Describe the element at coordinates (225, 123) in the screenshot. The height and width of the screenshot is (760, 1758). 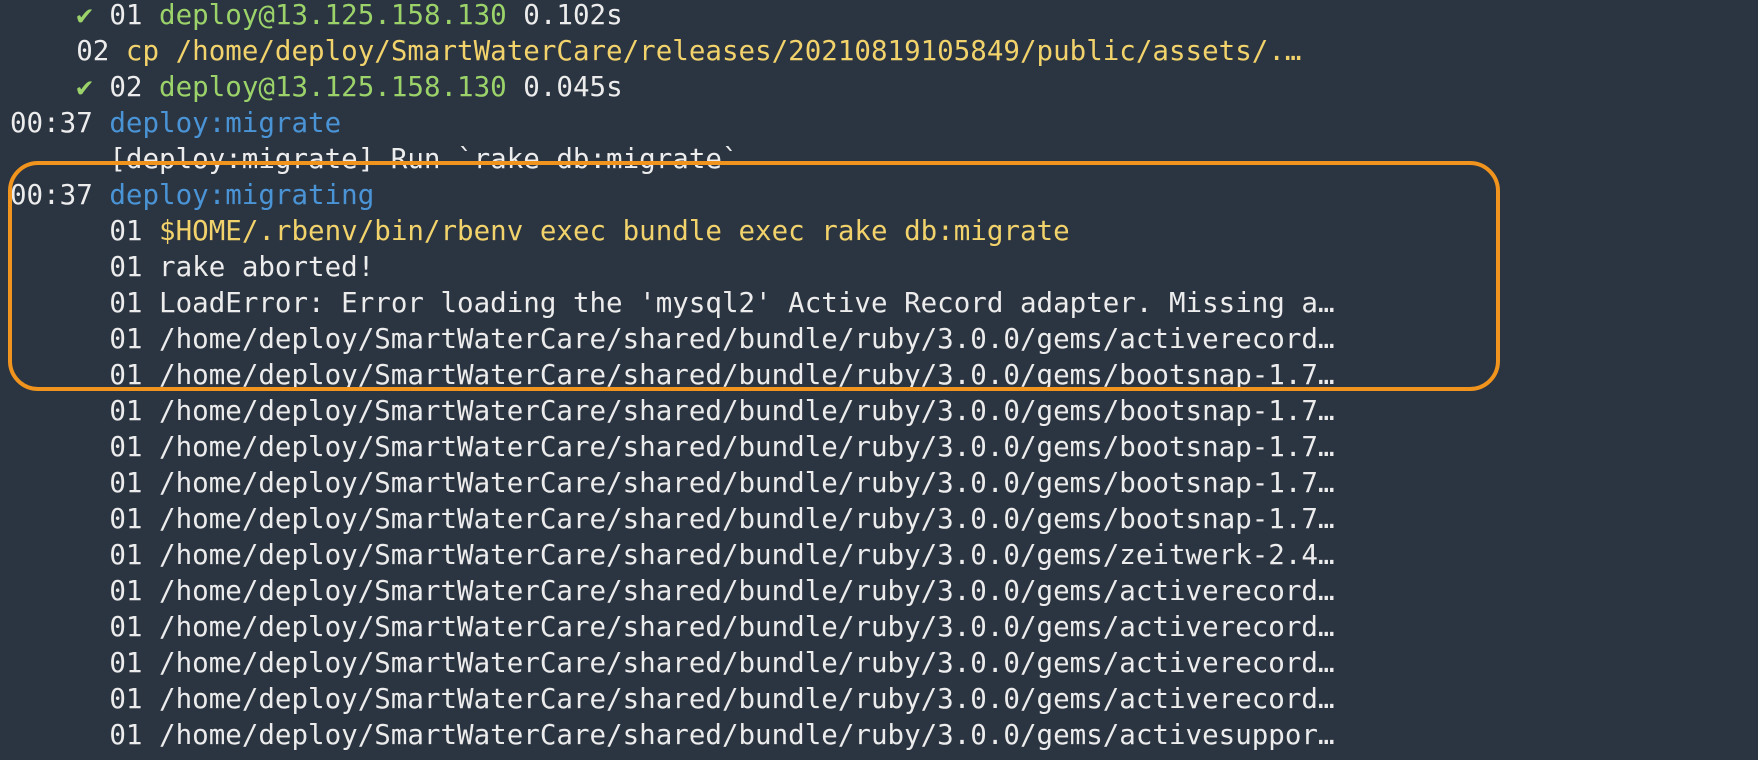
I see `task-name: deploy:migrate` at that location.